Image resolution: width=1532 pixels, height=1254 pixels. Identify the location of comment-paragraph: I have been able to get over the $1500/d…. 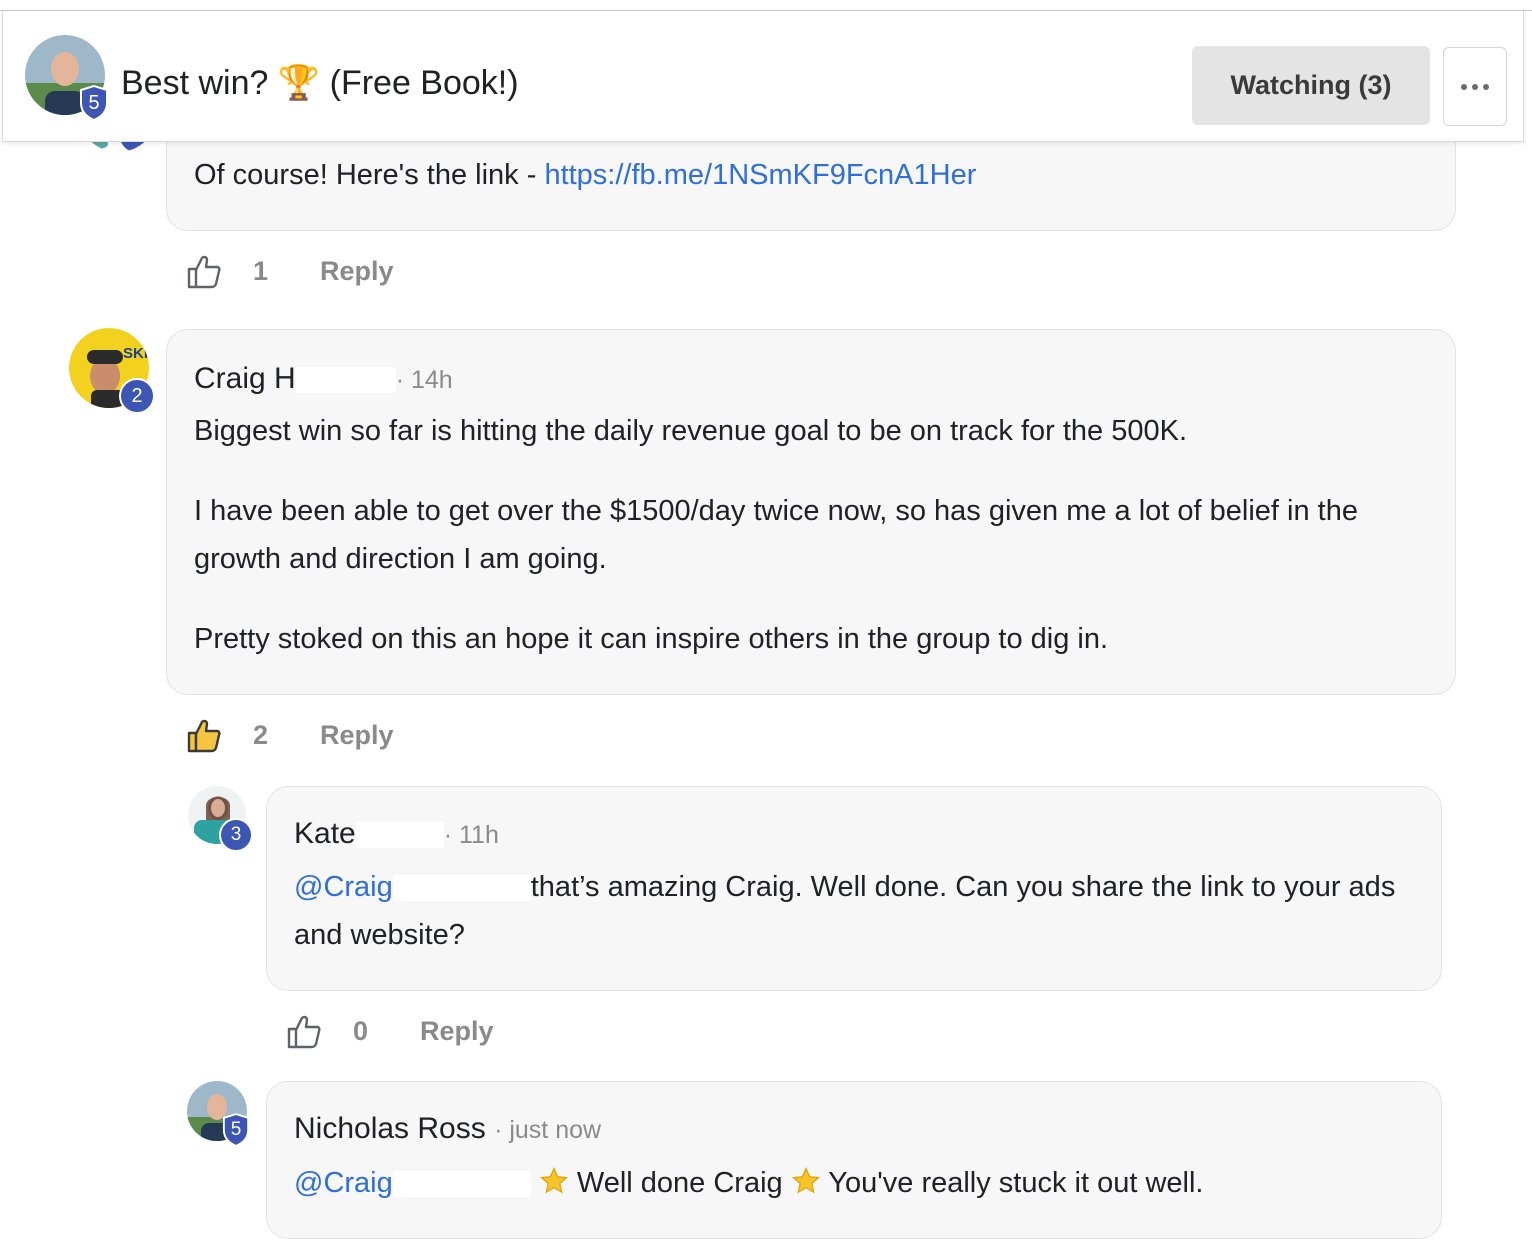
(776, 535).